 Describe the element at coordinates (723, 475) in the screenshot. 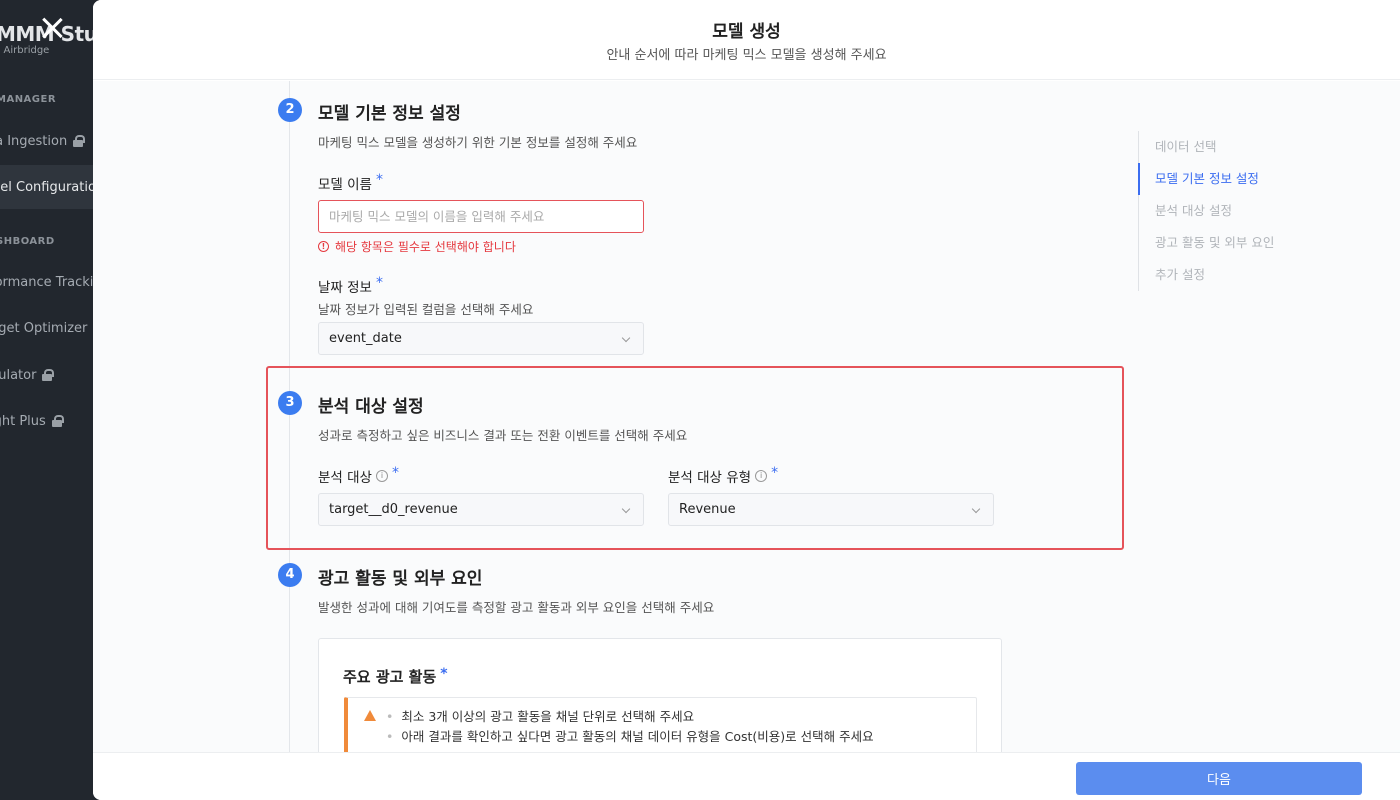

I see `analysis-target-type-label: 분석 대상 유형 i *` at that location.